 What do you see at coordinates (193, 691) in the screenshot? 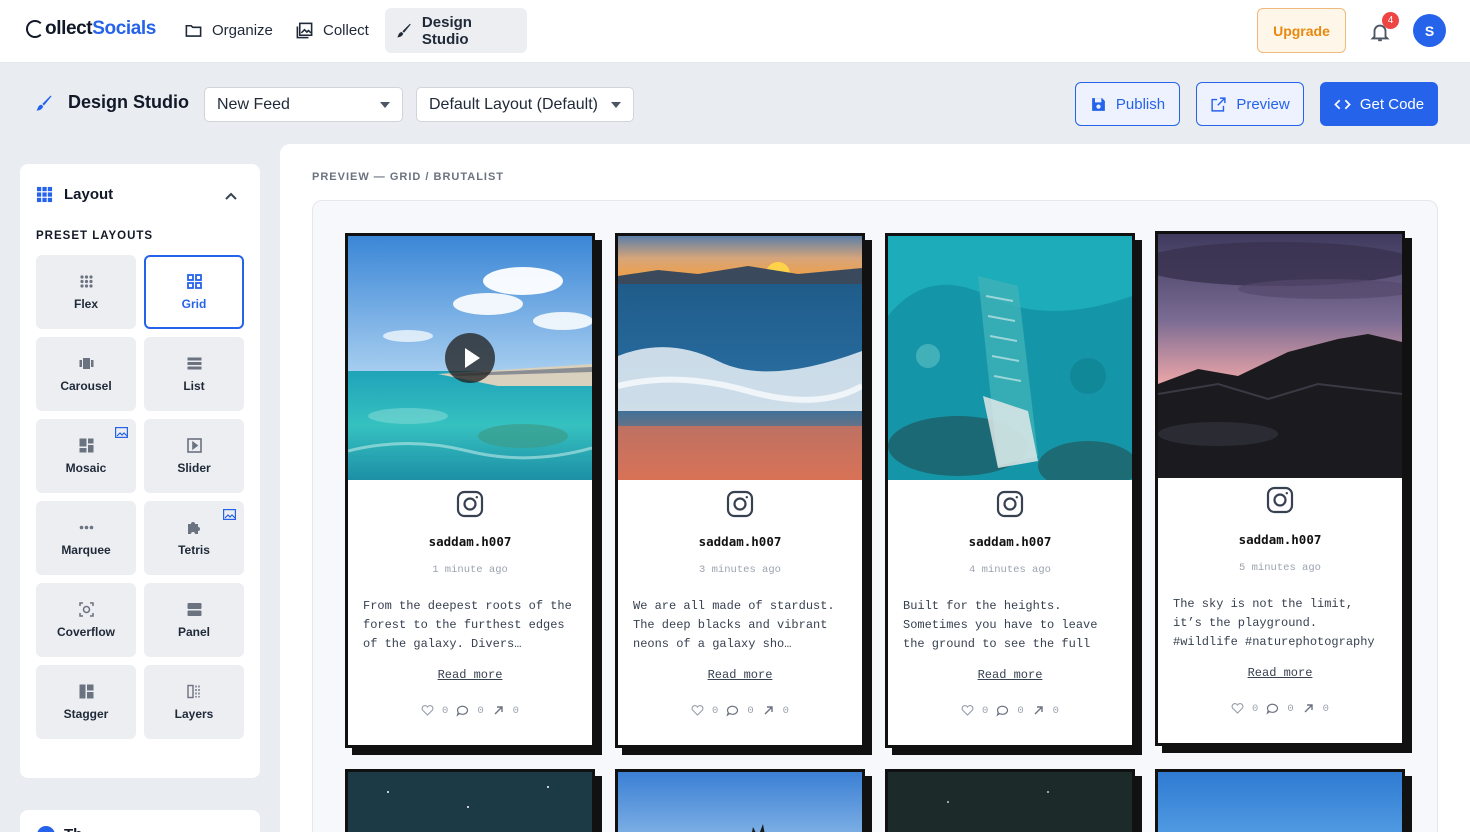
I see `layers-icon` at bounding box center [193, 691].